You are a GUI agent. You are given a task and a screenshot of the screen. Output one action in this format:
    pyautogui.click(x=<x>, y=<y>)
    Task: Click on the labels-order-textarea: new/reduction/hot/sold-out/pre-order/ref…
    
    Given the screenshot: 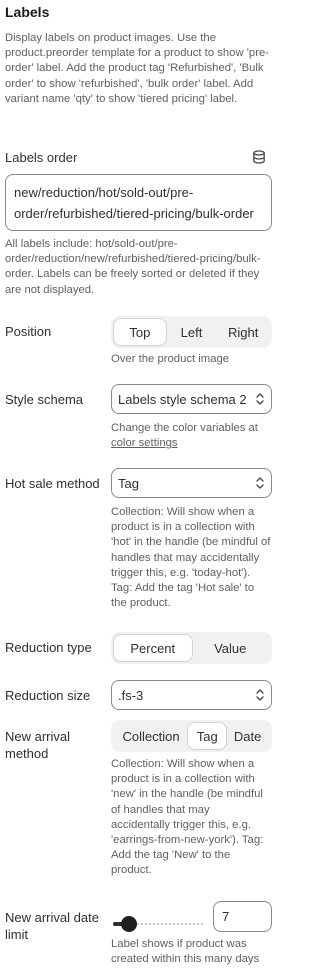 What is the action you would take?
    pyautogui.click(x=138, y=202)
    